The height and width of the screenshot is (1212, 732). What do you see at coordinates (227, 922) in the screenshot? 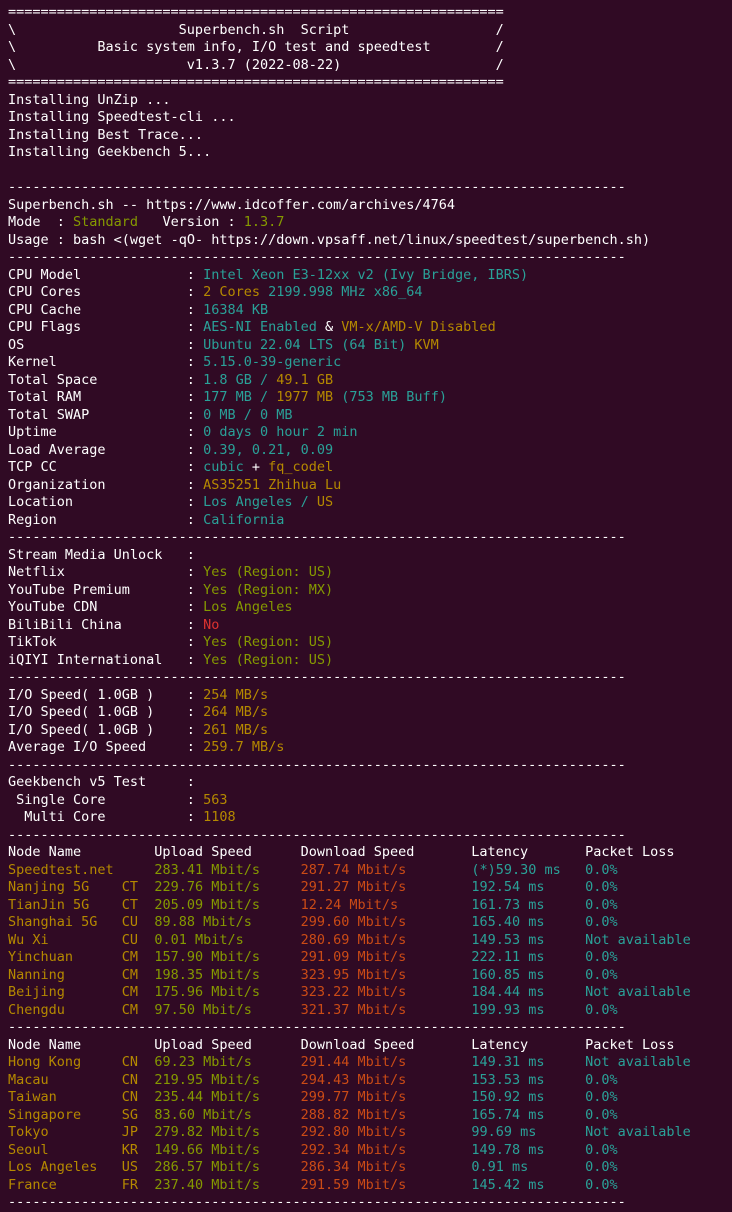
I see `upload-speed: 89.88 Mbit/s` at bounding box center [227, 922].